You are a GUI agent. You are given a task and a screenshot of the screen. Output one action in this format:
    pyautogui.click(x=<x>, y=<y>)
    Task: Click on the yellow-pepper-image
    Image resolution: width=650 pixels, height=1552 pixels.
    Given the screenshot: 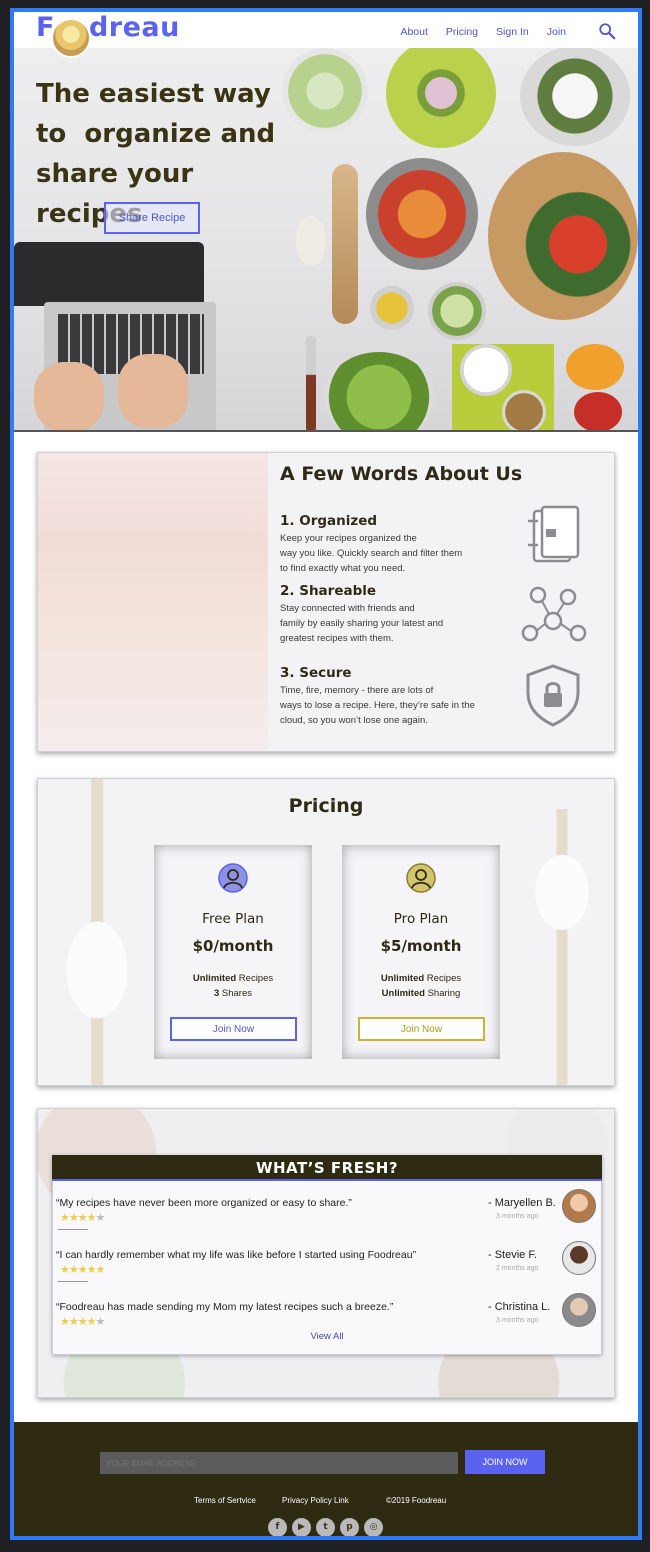 What is the action you would take?
    pyautogui.click(x=595, y=367)
    